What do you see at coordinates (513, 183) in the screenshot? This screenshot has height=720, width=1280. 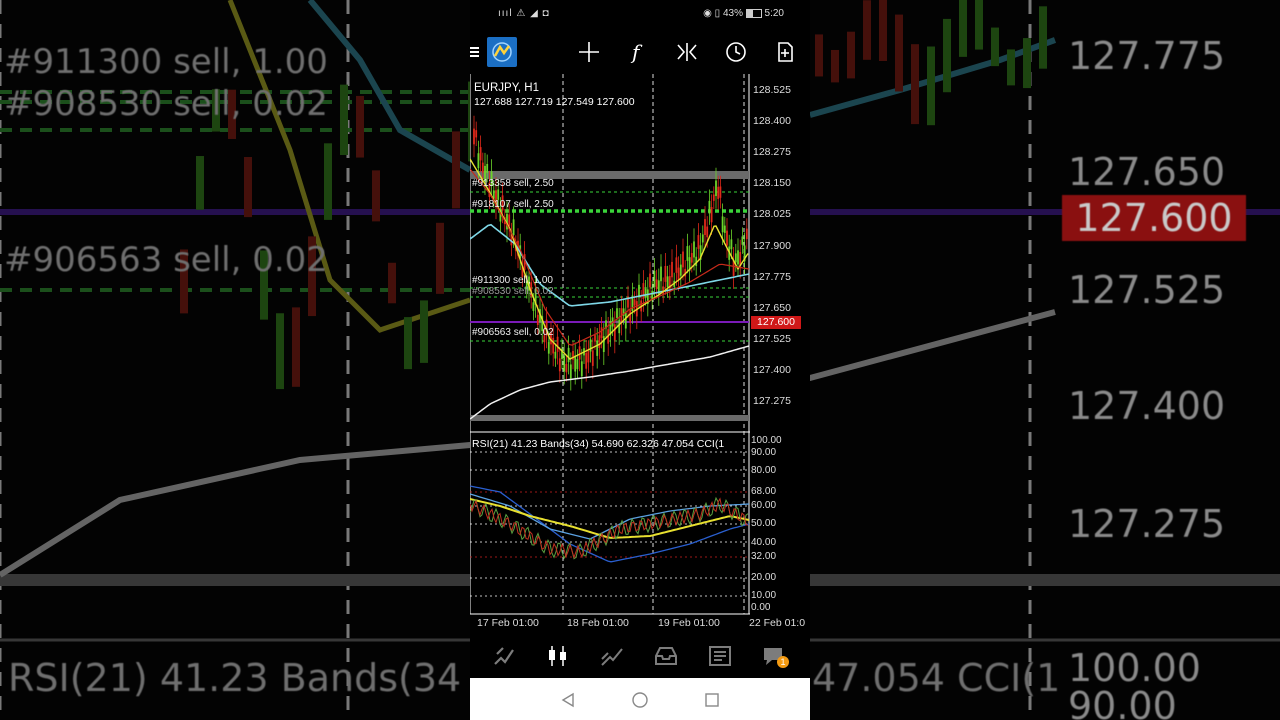 I see `order-label: #913358 sell, 2.50` at bounding box center [513, 183].